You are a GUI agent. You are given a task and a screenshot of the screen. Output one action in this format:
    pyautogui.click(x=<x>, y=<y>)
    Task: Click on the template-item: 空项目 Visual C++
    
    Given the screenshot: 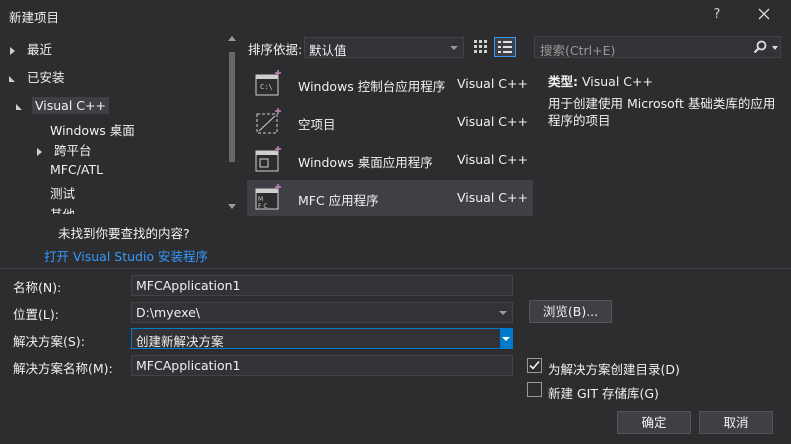 What is the action you would take?
    pyautogui.click(x=390, y=122)
    